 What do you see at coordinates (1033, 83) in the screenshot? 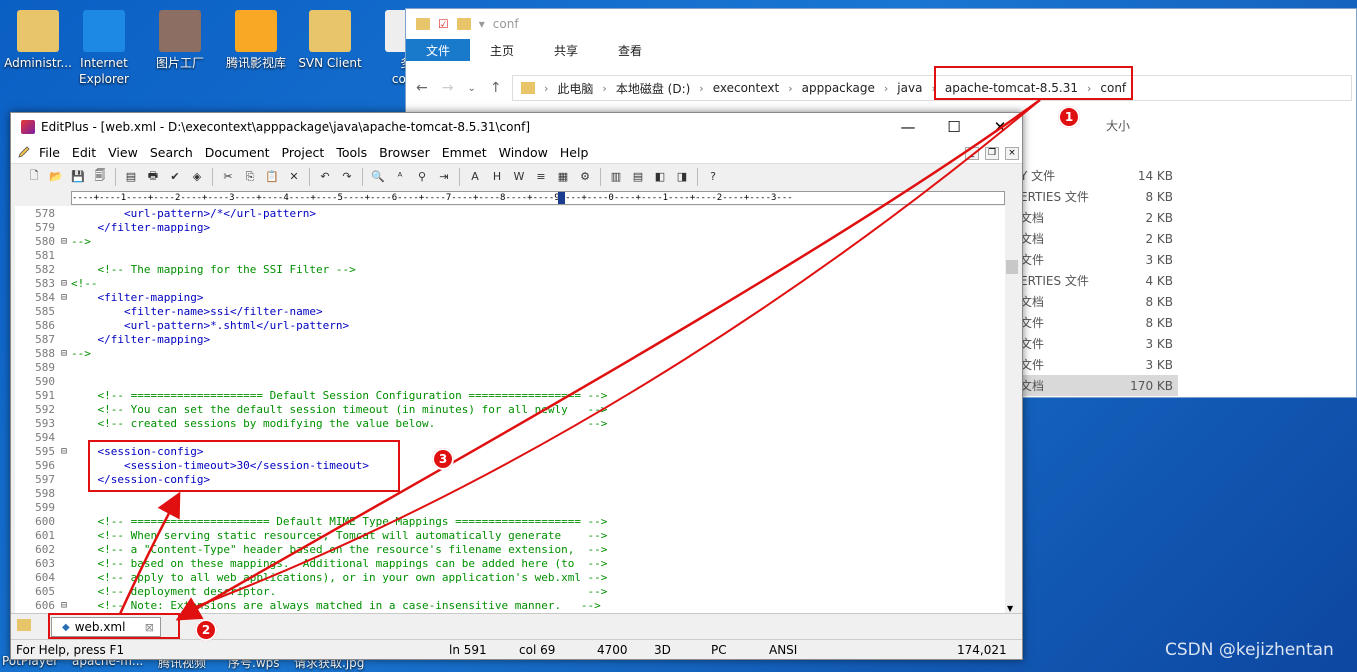
I see `highlight-breadcrumb` at bounding box center [1033, 83].